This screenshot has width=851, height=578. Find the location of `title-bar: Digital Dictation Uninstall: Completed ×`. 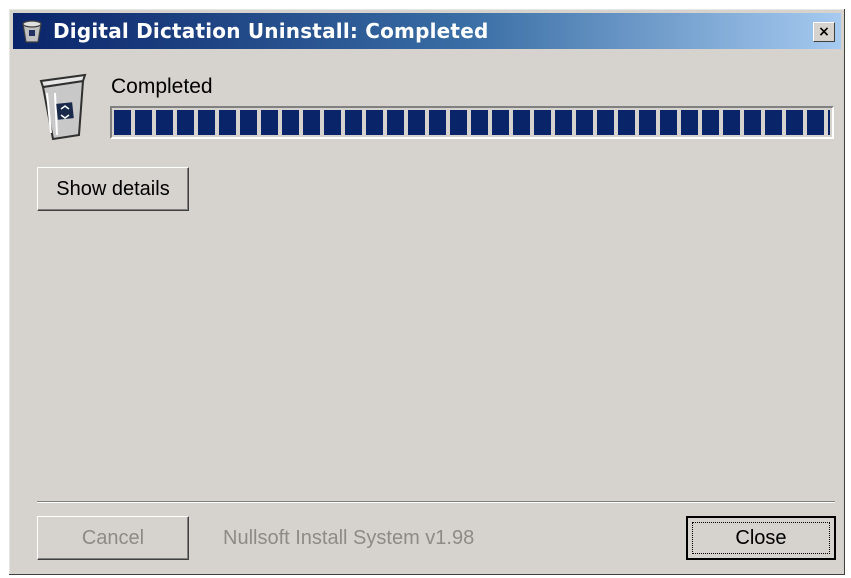

title-bar: Digital Dictation Uninstall: Completed × is located at coordinates (427, 31).